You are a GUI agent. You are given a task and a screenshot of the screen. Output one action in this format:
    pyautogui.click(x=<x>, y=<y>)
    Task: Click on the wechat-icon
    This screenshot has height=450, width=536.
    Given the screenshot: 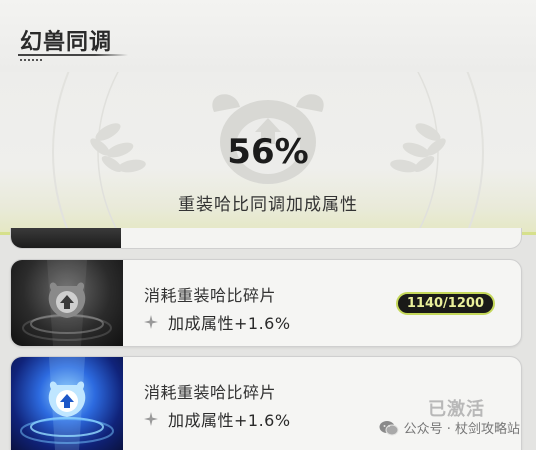 What is the action you would take?
    pyautogui.click(x=389, y=427)
    